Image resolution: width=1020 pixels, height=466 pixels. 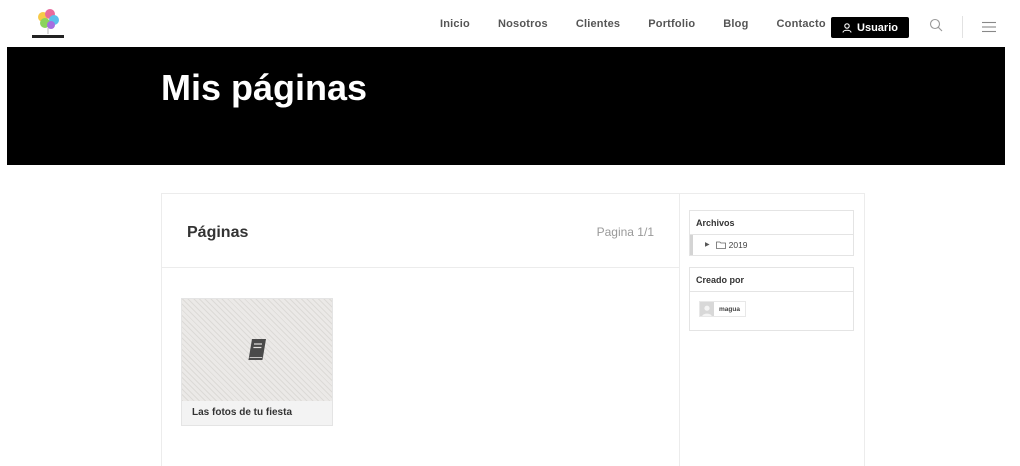 What do you see at coordinates (420, 231) in the screenshot?
I see `panel-header: Páginas Pagina 1/1` at bounding box center [420, 231].